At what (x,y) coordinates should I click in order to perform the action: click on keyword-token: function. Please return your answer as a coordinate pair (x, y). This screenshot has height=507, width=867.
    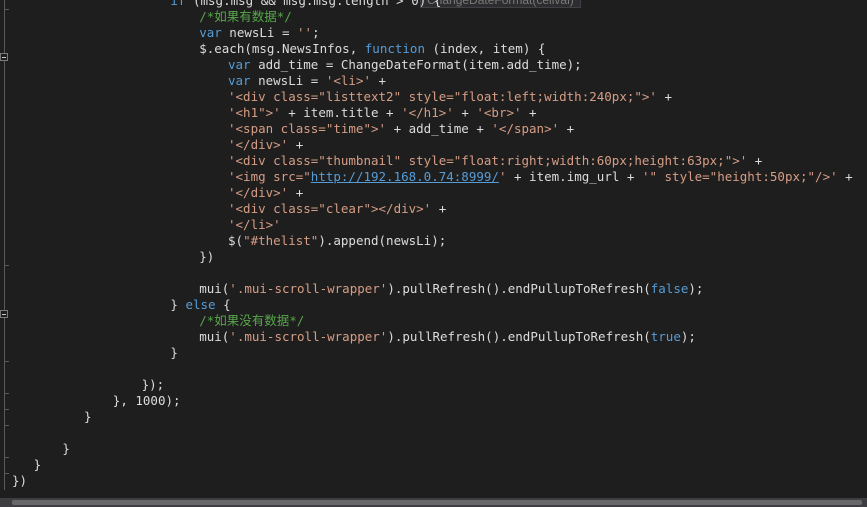
    Looking at the image, I should click on (394, 48).